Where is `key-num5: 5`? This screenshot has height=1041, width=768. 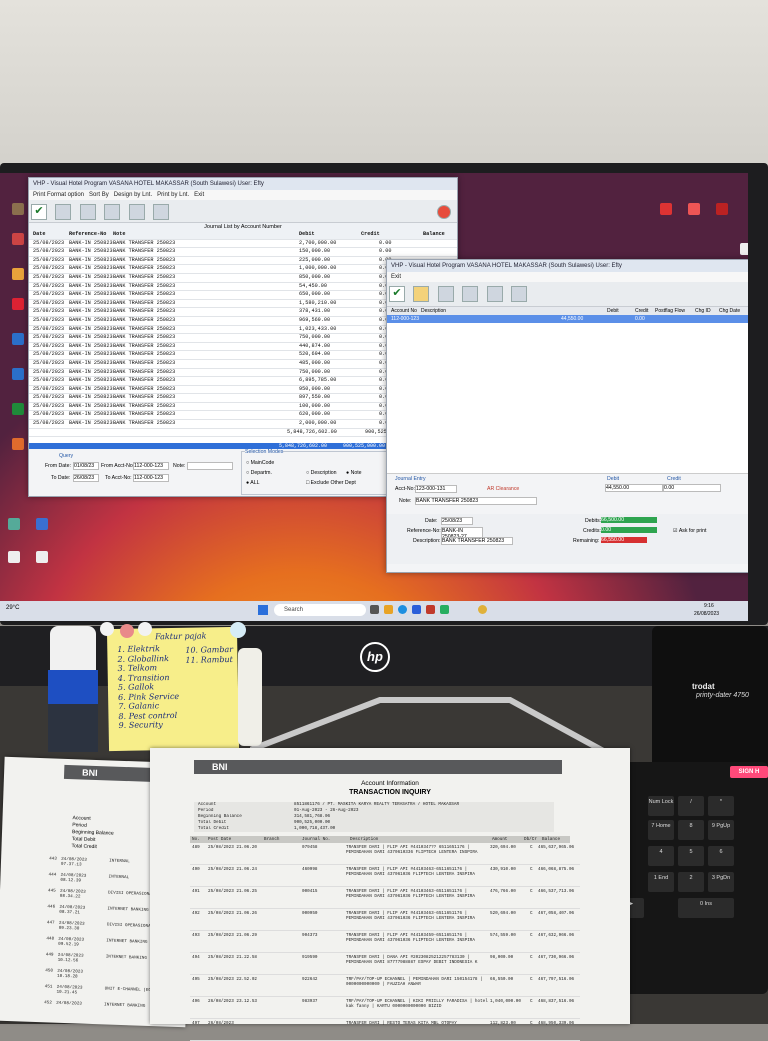
key-num5: 5 is located at coordinates (691, 856).